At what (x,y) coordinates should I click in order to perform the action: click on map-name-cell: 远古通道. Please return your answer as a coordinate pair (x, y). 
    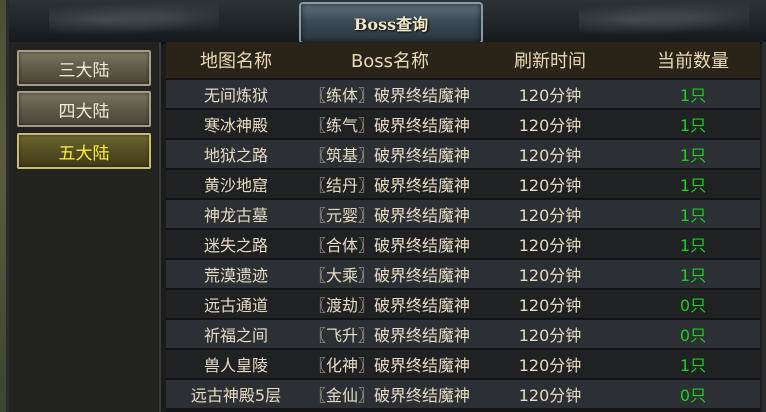
    Looking at the image, I should click on (235, 305).